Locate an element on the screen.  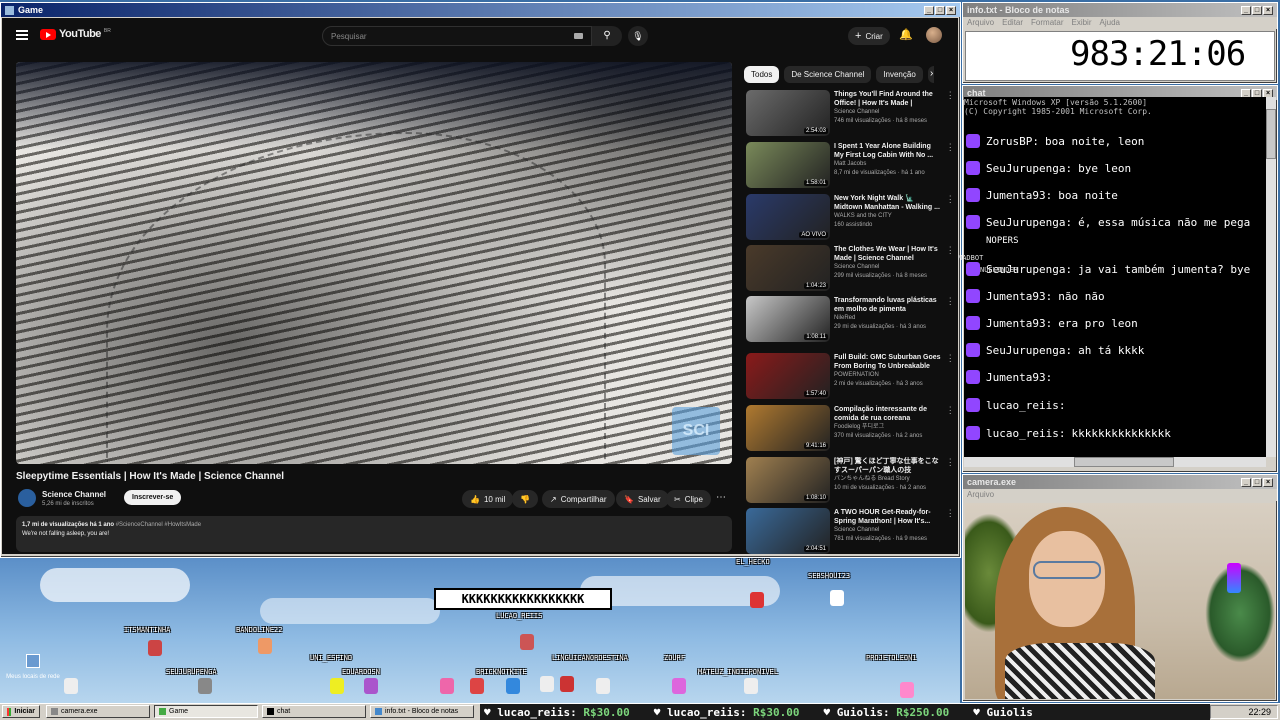
video-thumbnail: AO VIVO is located at coordinates (788, 217).